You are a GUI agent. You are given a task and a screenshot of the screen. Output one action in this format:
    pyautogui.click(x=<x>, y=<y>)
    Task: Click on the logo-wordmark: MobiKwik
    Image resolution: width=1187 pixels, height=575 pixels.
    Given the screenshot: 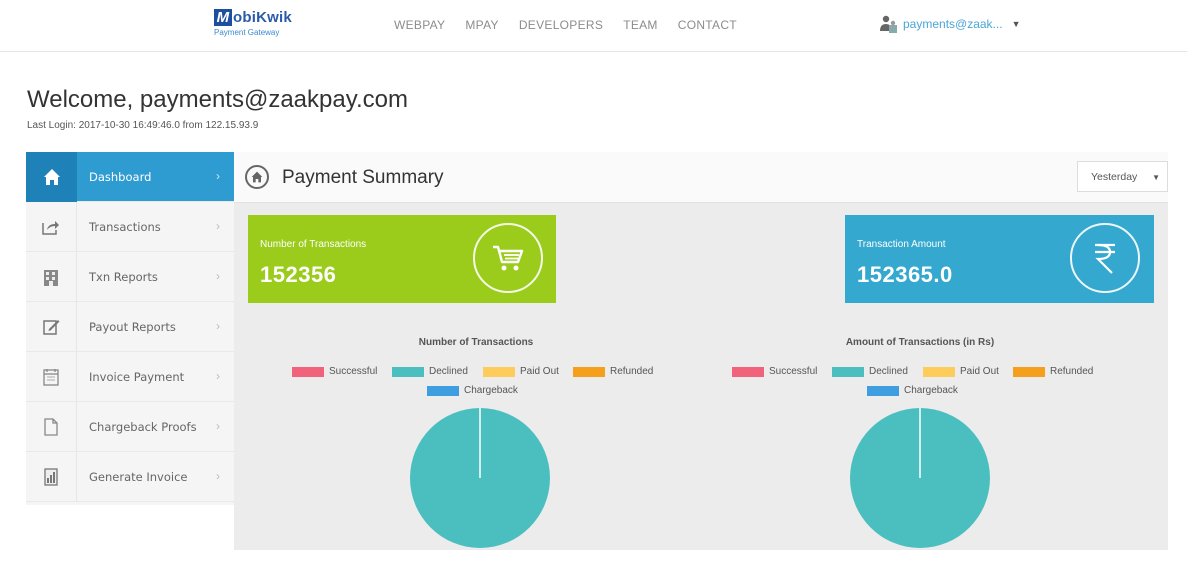 What is the action you would take?
    pyautogui.click(x=259, y=17)
    